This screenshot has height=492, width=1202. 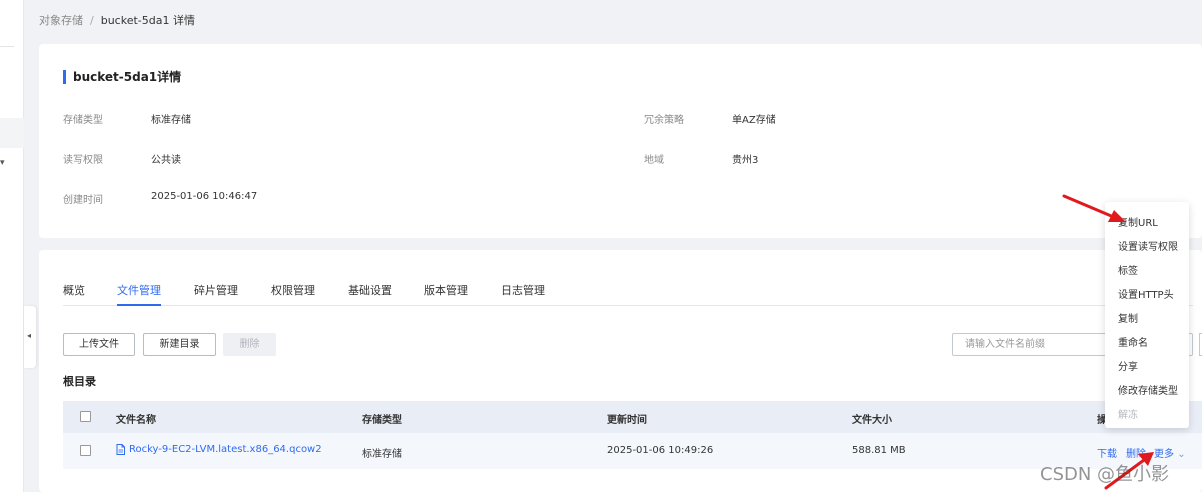 I want to click on watermark: CSDN @鱼小影, so click(x=1105, y=474).